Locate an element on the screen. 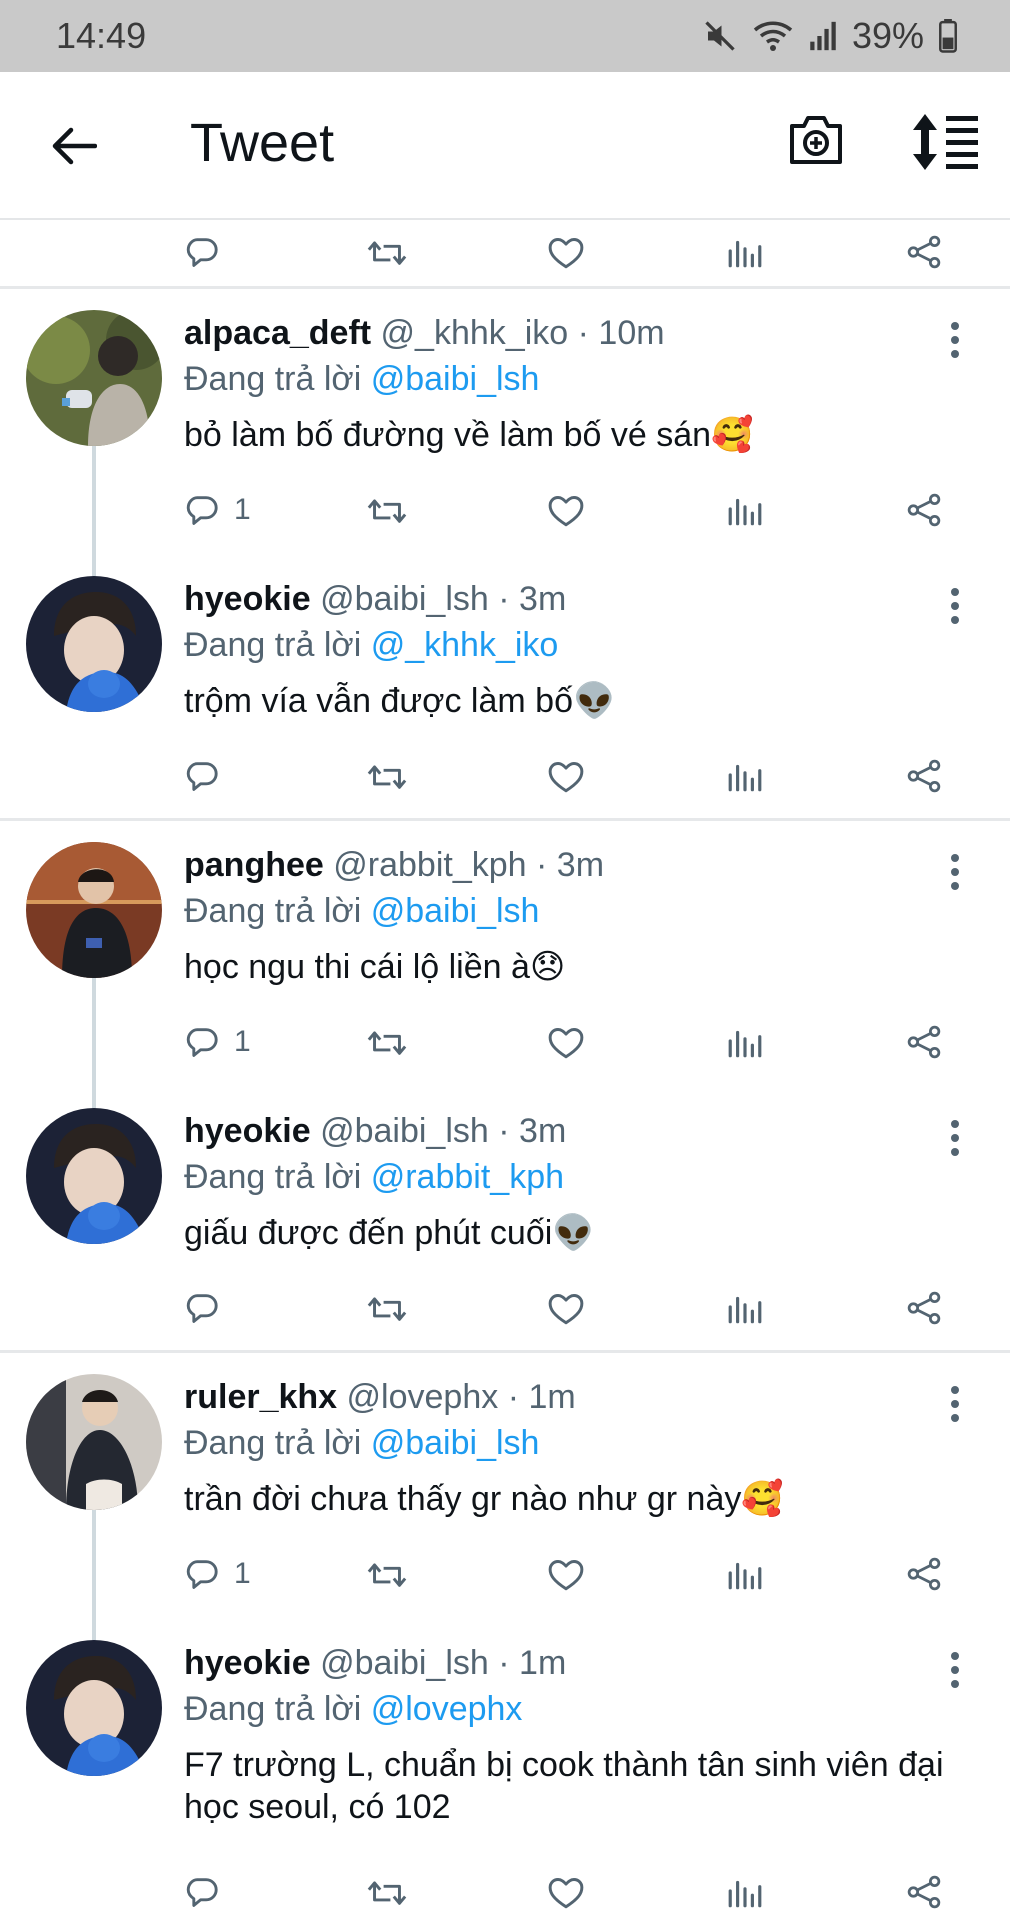 The image size is (1010, 1920). views-icon is located at coordinates (745, 1576).